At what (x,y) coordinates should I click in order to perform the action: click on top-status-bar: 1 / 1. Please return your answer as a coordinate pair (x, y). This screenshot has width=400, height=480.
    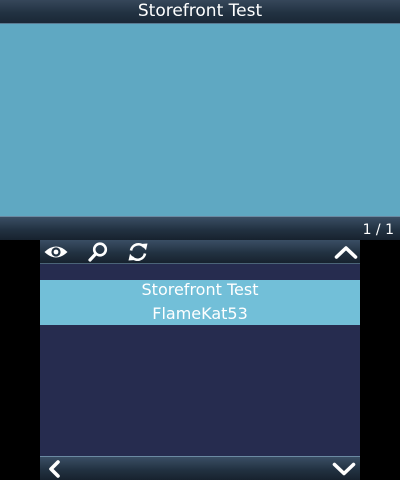
    Looking at the image, I should click on (200, 228).